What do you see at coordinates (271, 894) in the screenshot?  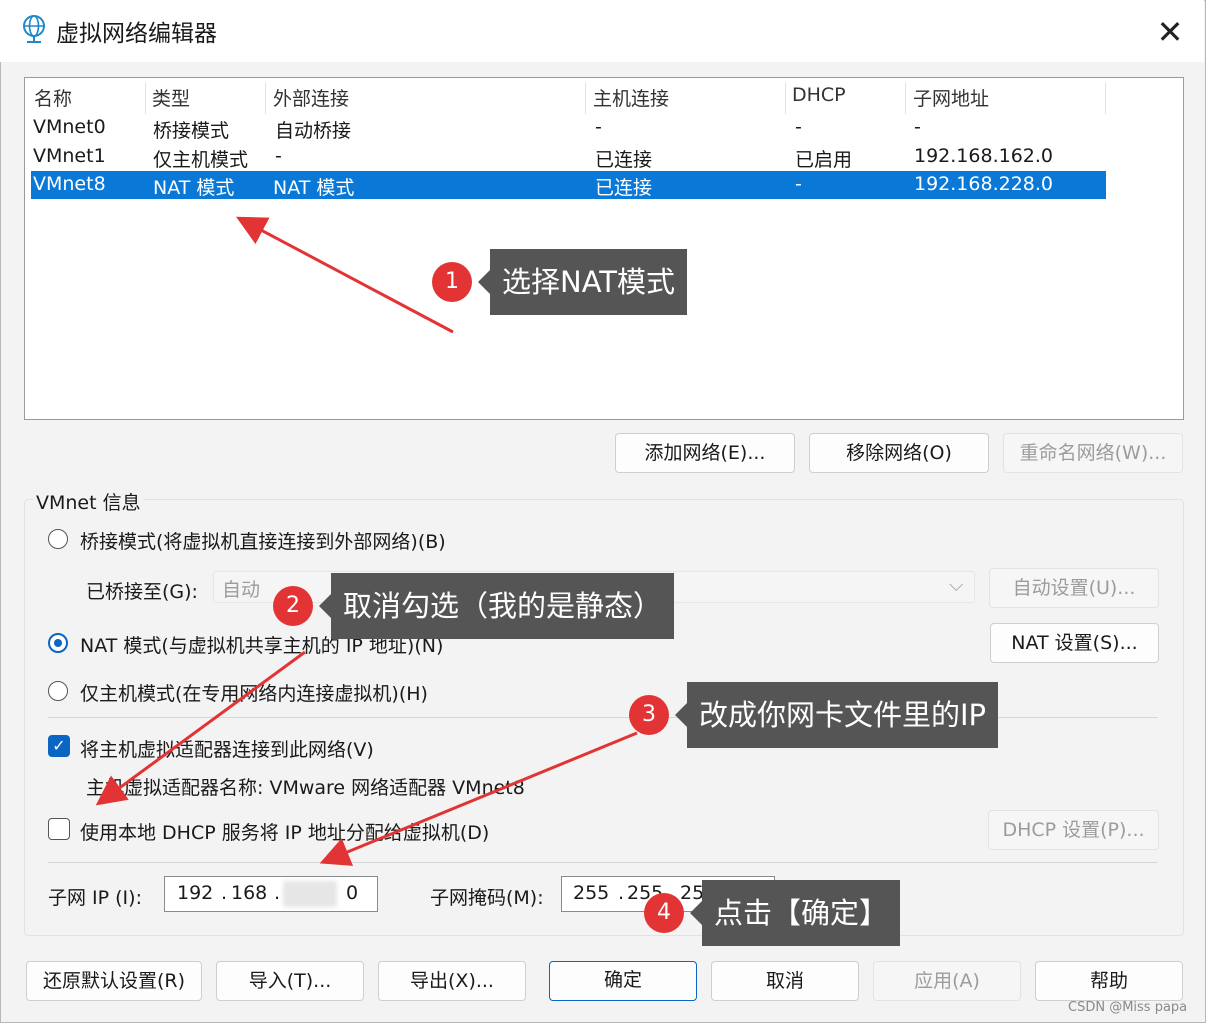 I see `subnet-ip-input: 192 . 168 . 0` at bounding box center [271, 894].